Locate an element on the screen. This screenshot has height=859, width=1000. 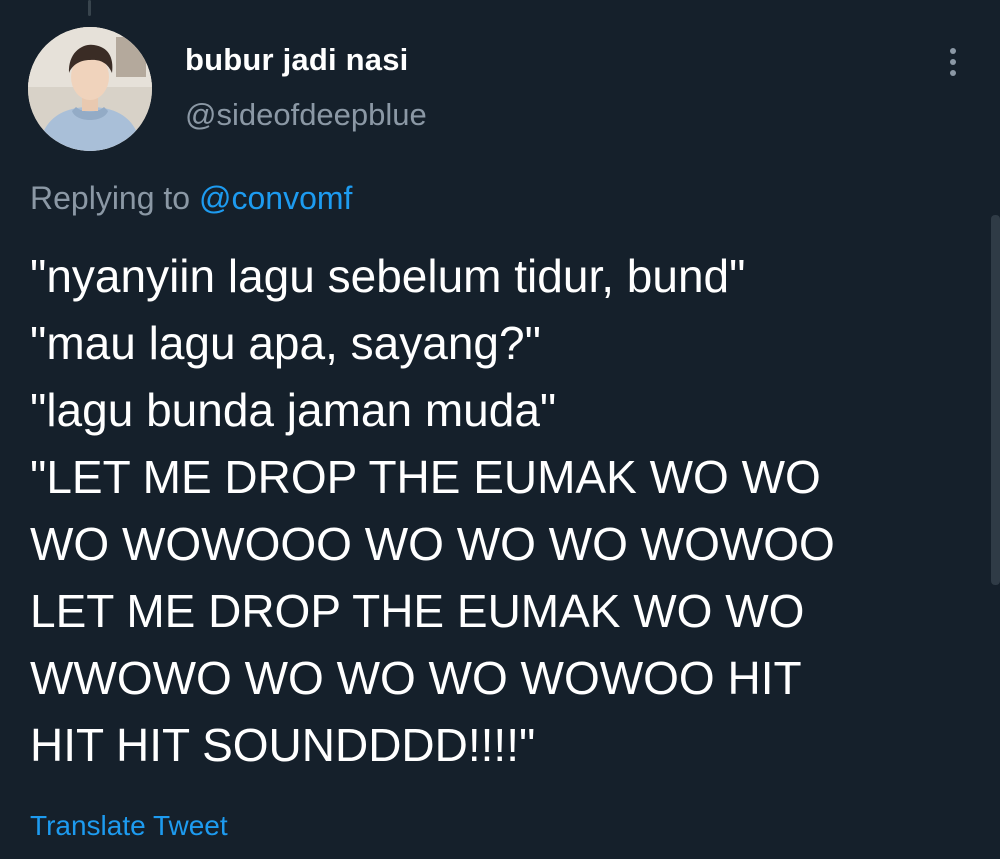
replying-to: Replying to @convomf is located at coordinates (191, 198).